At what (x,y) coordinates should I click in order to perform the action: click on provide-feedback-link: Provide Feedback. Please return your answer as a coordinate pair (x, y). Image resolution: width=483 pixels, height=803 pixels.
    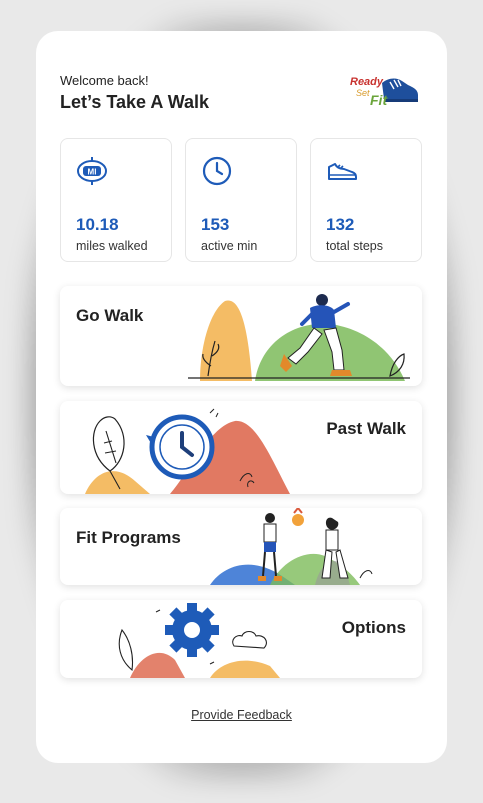
    Looking at the image, I should click on (241, 715).